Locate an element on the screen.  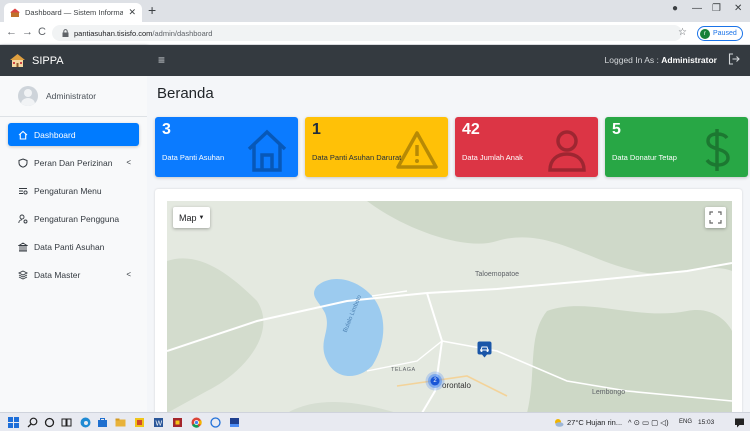
sidebar-item-data-master: Data Master < is located at coordinates (73, 274).